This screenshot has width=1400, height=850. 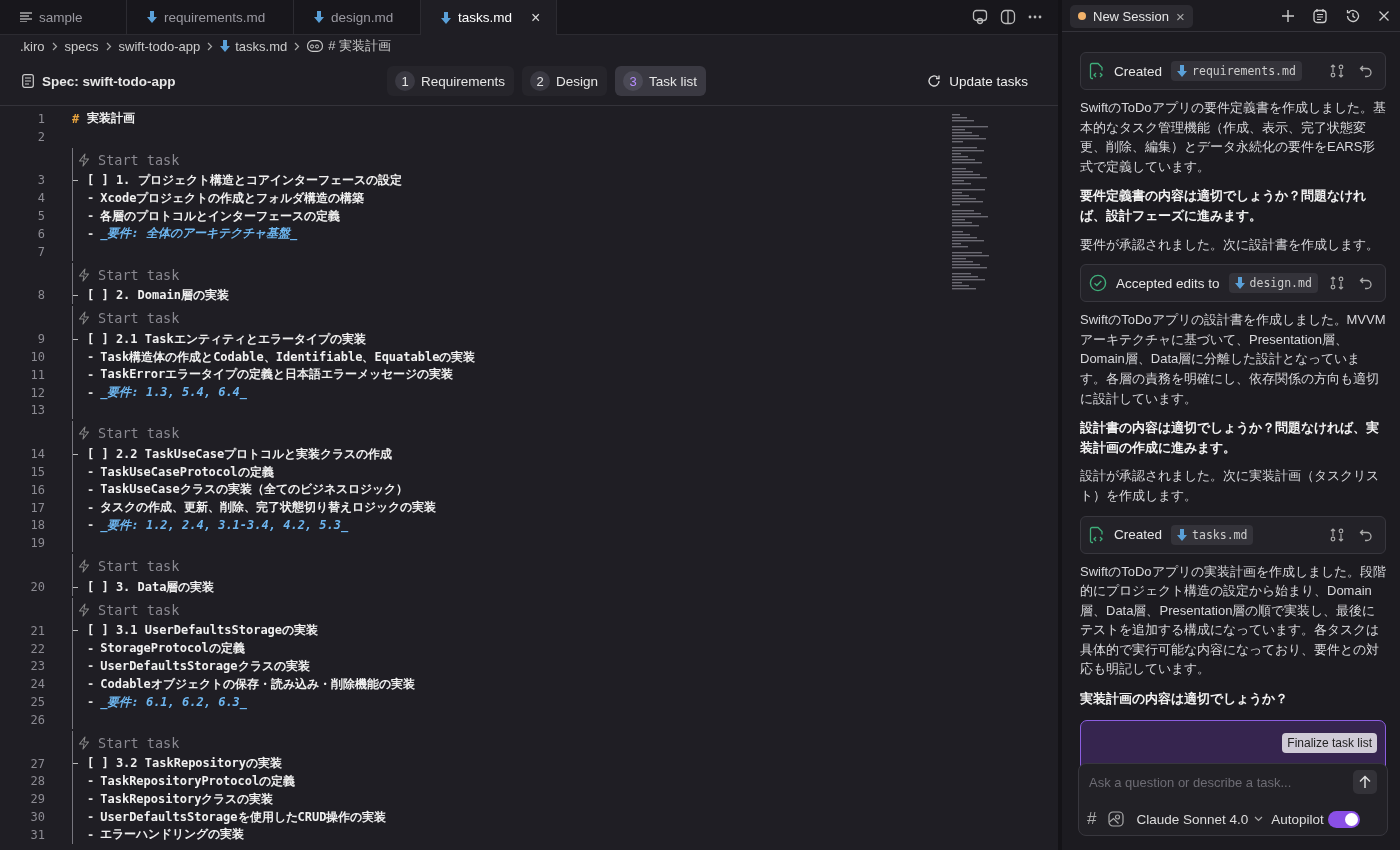 What do you see at coordinates (1008, 17) in the screenshot?
I see `split-editor-icon` at bounding box center [1008, 17].